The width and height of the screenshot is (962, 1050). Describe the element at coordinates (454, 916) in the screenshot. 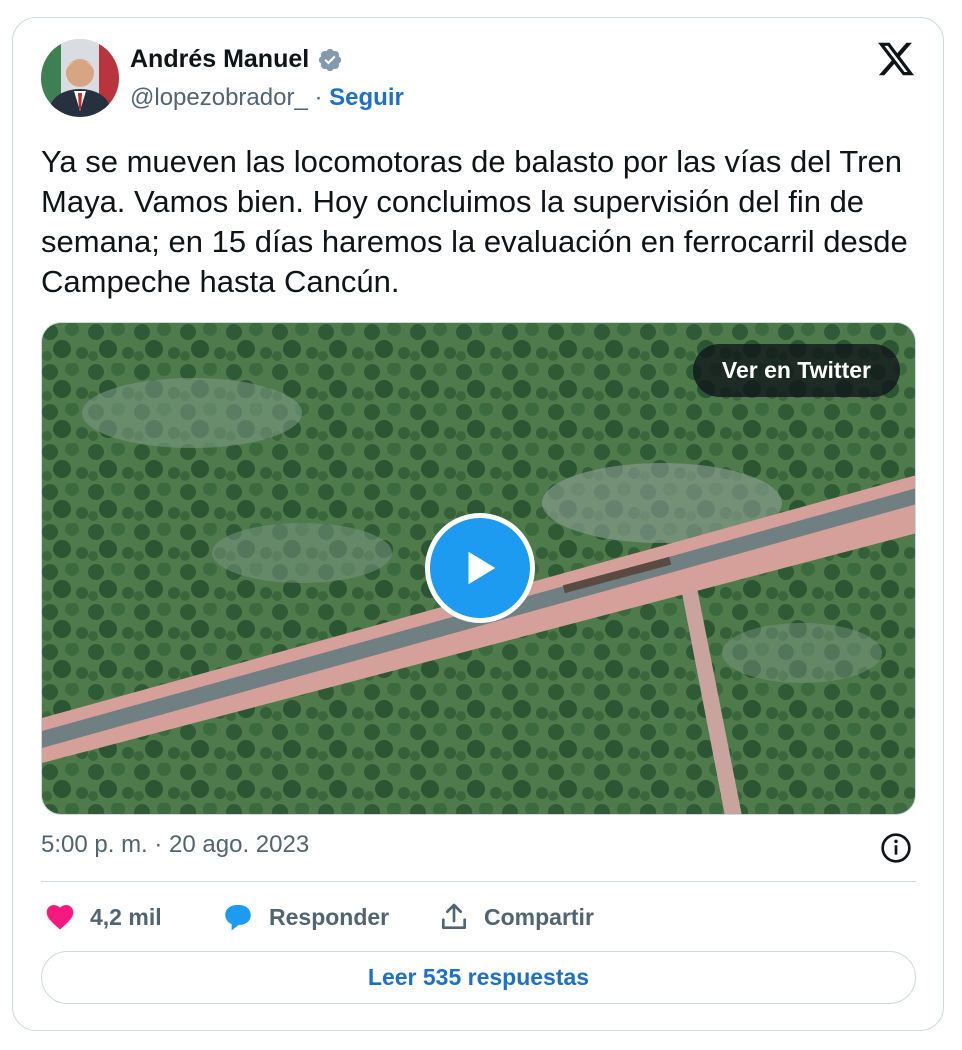

I see `share-icon` at that location.